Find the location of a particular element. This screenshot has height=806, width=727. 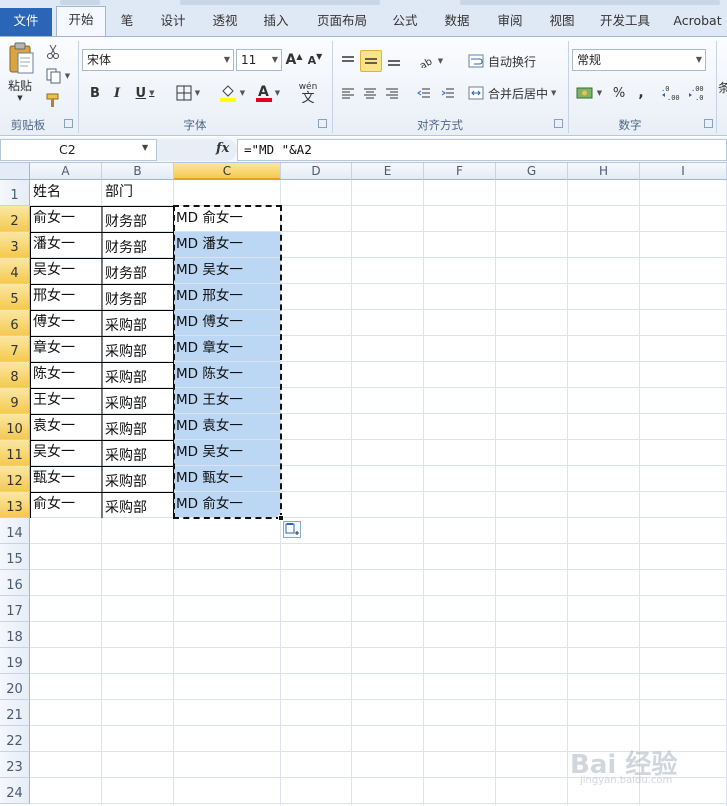

font-color-button: A ▼ is located at coordinates (268, 93).